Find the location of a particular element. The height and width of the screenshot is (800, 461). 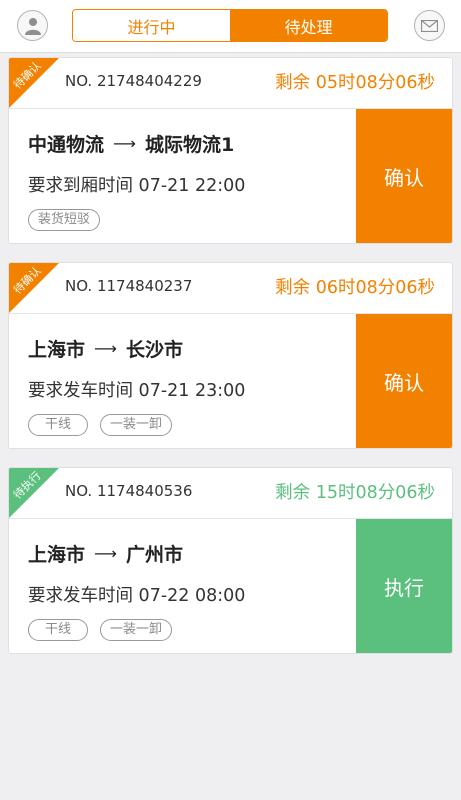

required-time: 要求到厢时间 07-21 22:00 is located at coordinates (137, 186).